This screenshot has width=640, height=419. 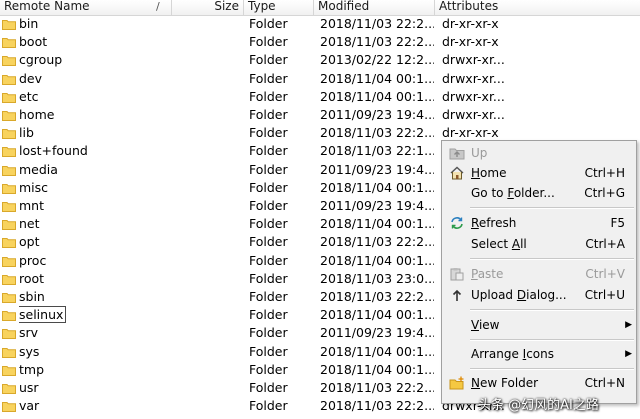 I want to click on menu-item-arrange-icons: Arrange Icons ▶, so click(x=539, y=354).